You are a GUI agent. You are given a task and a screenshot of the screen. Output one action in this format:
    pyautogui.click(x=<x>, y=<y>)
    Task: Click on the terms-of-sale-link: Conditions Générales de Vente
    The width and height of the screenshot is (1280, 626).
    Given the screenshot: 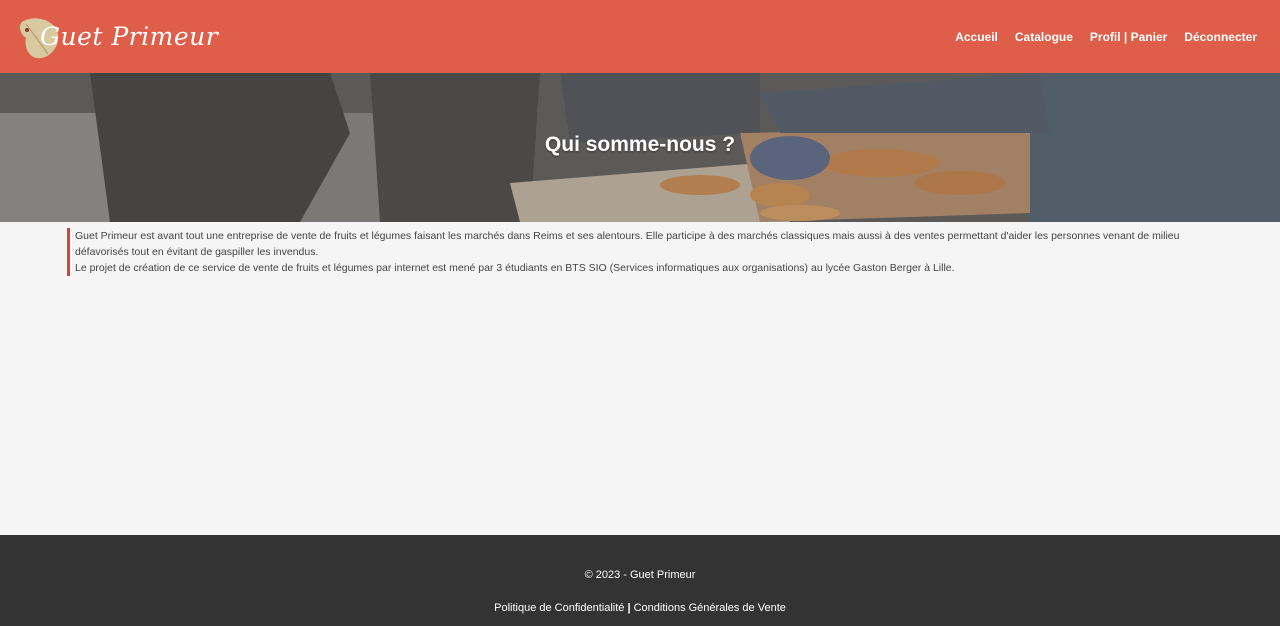 What is the action you would take?
    pyautogui.click(x=710, y=608)
    